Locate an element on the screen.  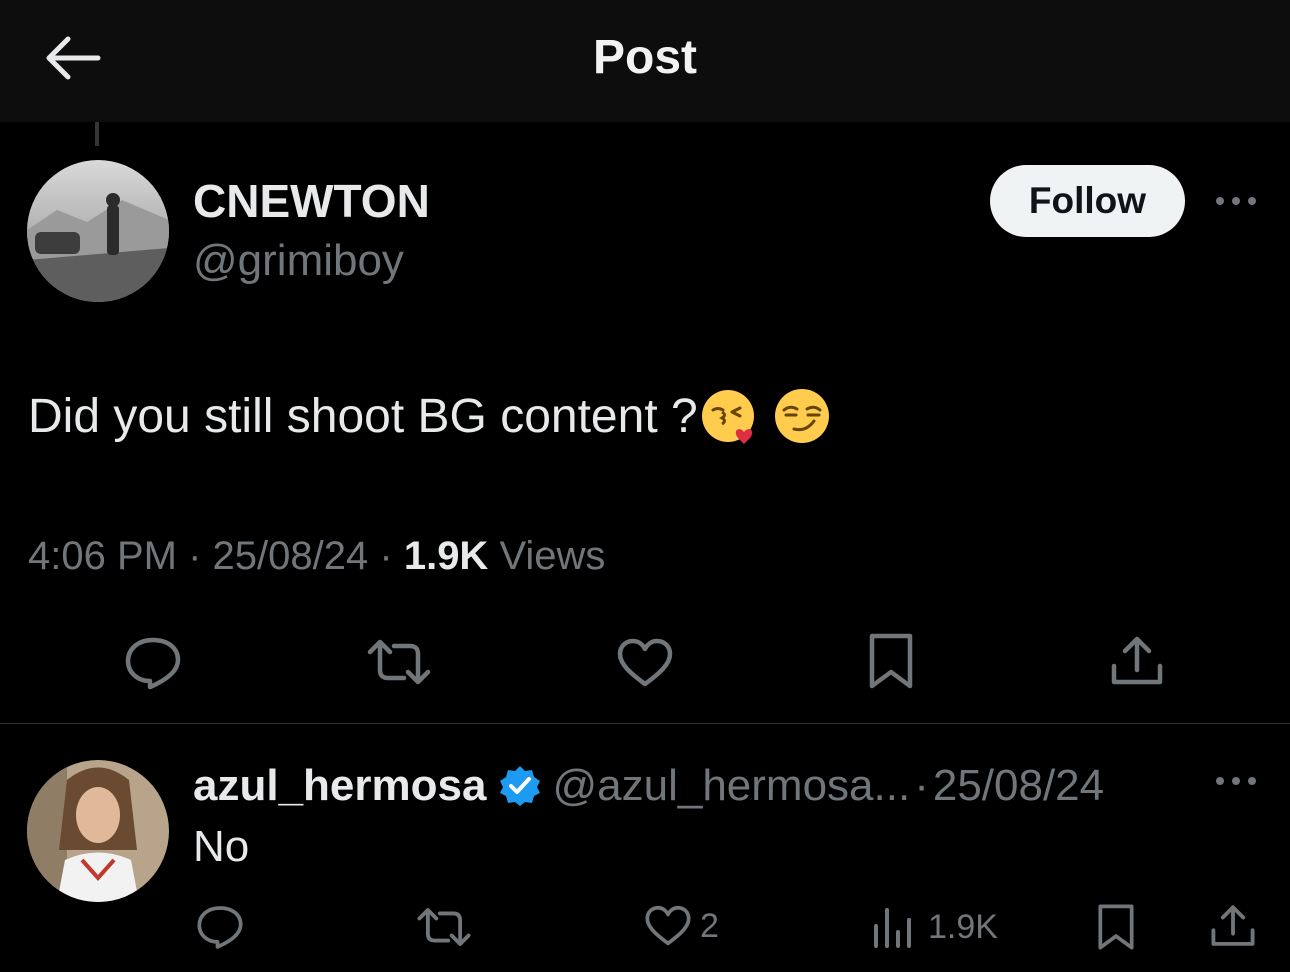
bookmark-button is located at coordinates (891, 661).